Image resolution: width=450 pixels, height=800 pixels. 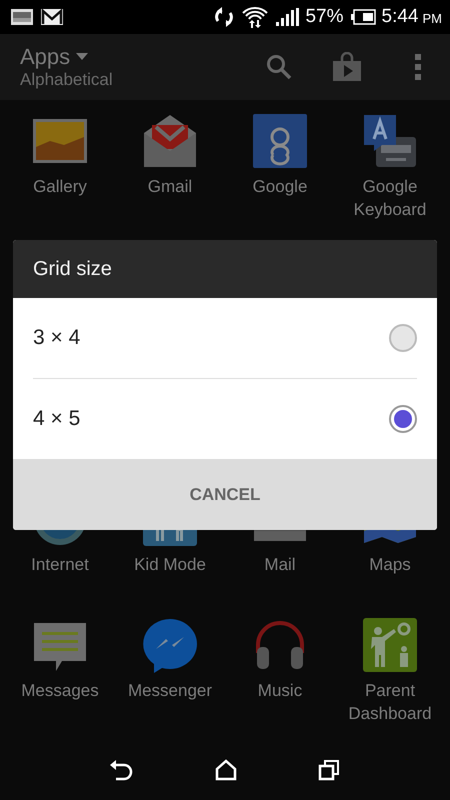 What do you see at coordinates (390, 702) in the screenshot?
I see `app-label: Parent Dashboard` at bounding box center [390, 702].